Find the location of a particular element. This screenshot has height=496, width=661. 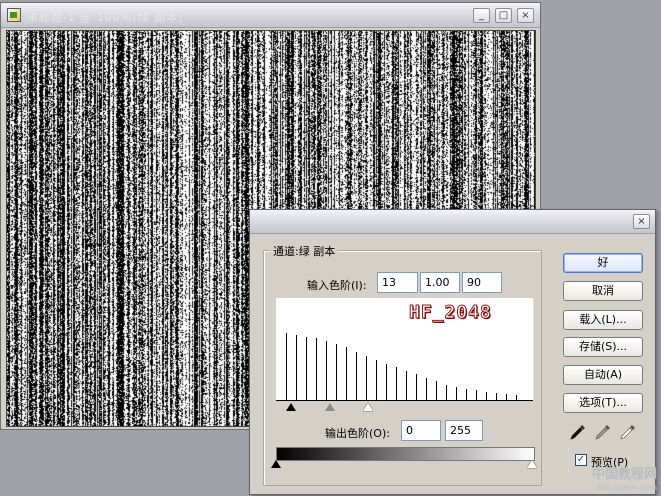

dialog-close-button: × is located at coordinates (641, 221).